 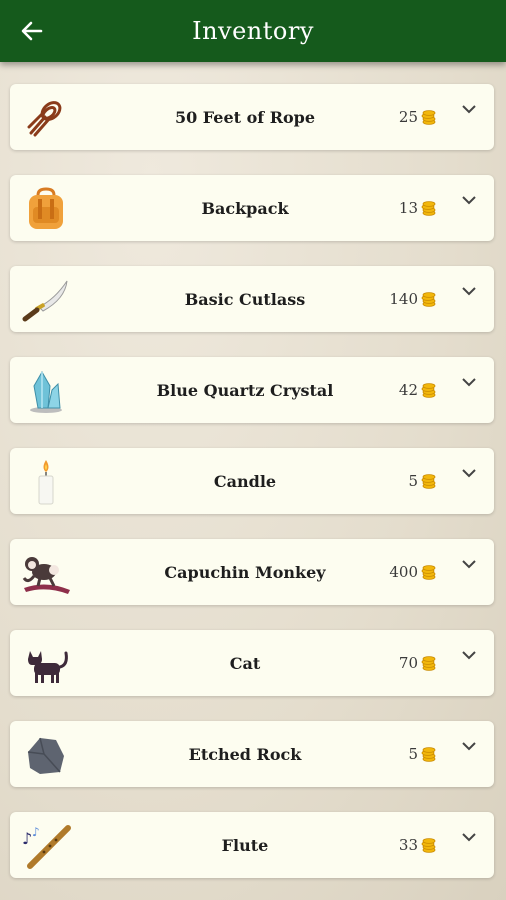 I want to click on inventory-item-cutlass: Basic Cutlass 140, so click(x=252, y=299).